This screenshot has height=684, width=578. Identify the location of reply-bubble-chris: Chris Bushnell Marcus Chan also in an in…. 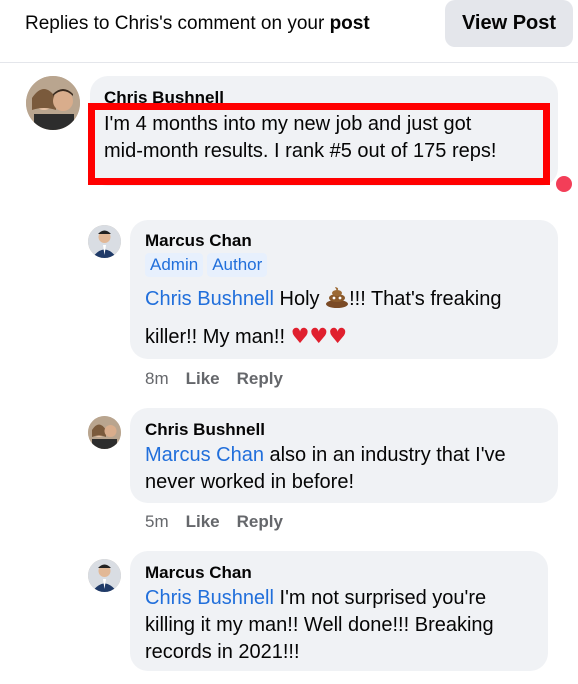
(344, 455).